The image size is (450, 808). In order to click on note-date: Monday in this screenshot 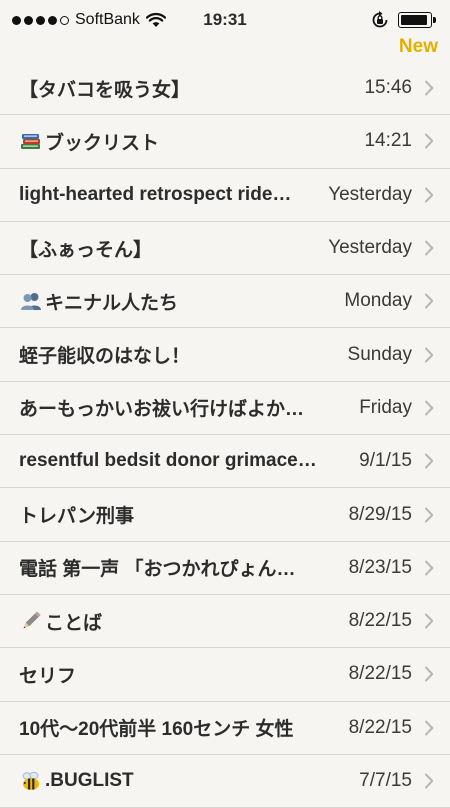, I will do `click(378, 301)`.